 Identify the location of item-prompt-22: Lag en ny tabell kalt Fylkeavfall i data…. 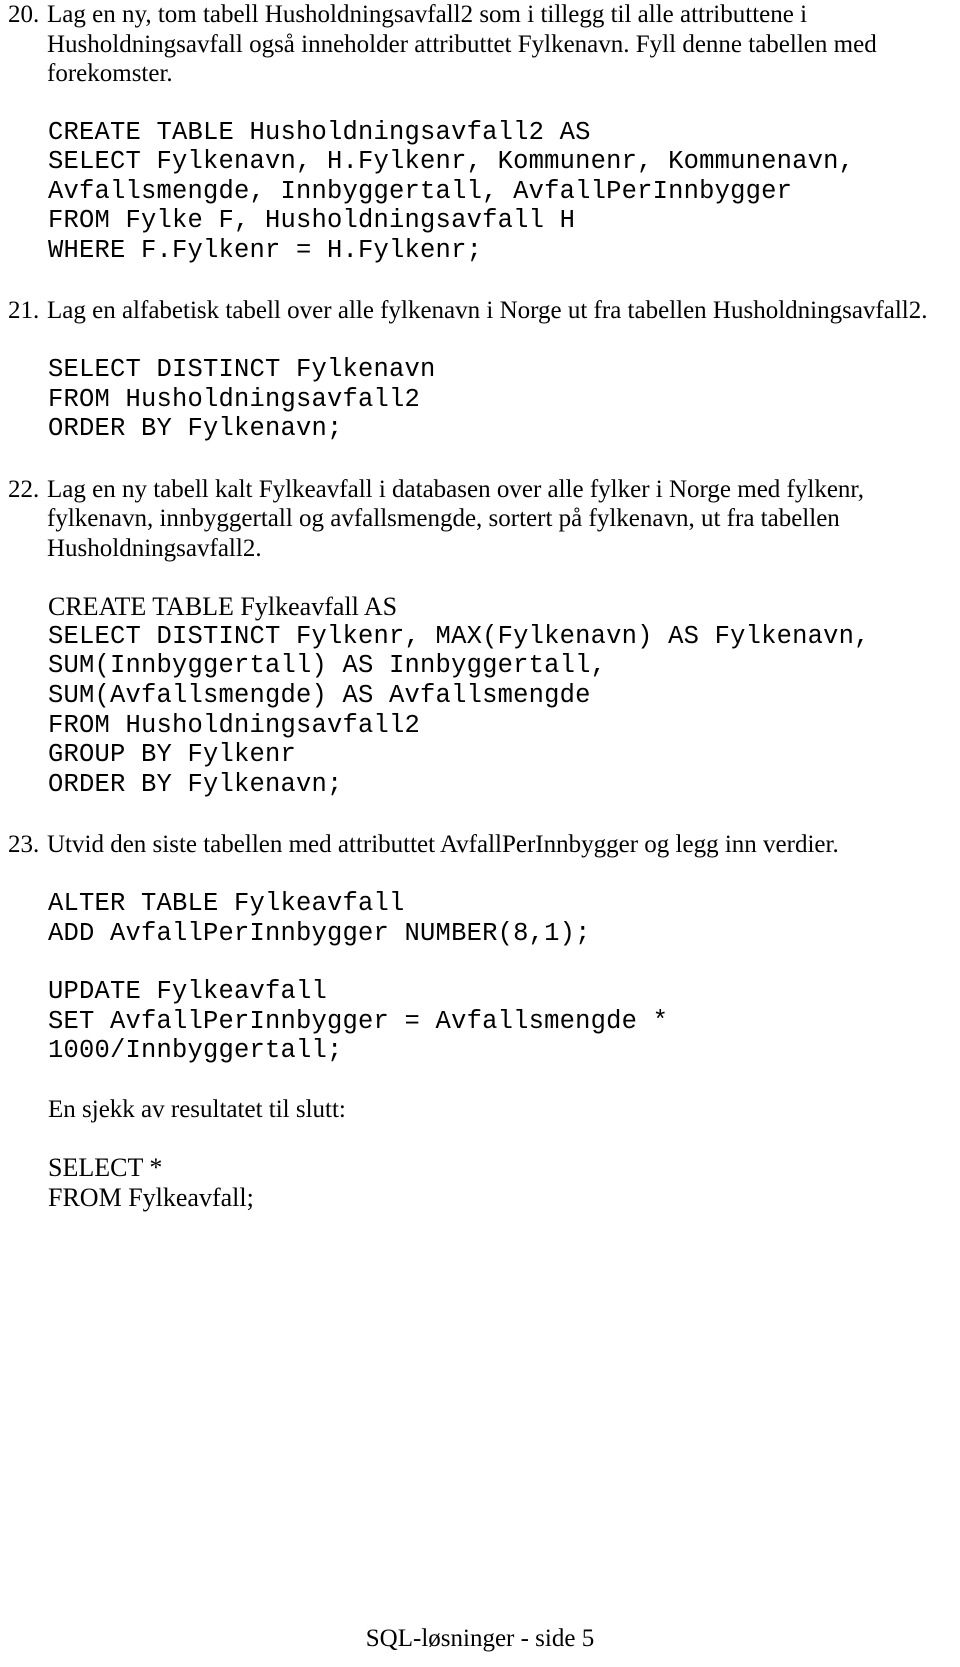
(455, 518).